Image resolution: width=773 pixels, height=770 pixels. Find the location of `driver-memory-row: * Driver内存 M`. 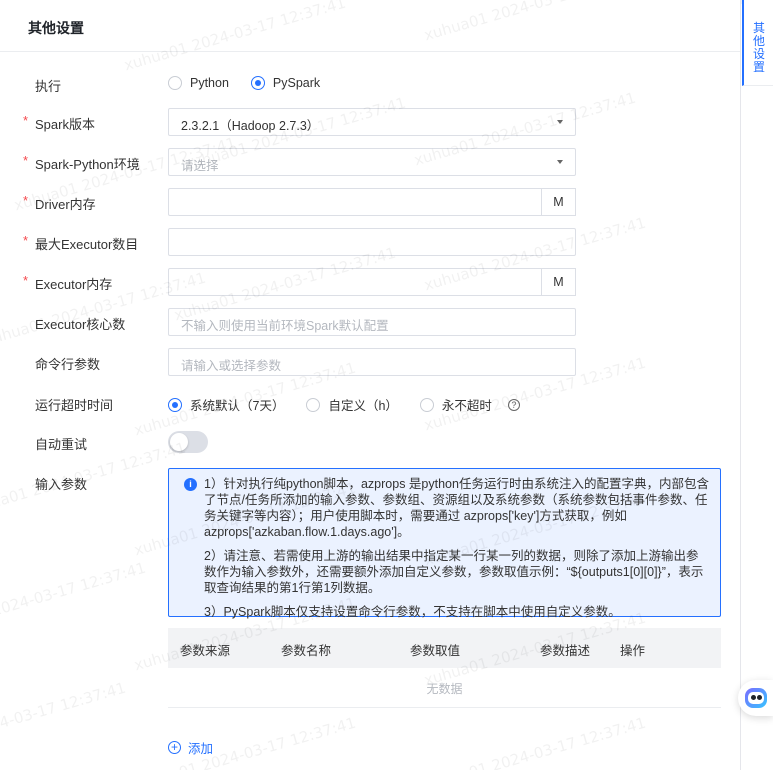

driver-memory-row: * Driver内存 M is located at coordinates (370, 202).